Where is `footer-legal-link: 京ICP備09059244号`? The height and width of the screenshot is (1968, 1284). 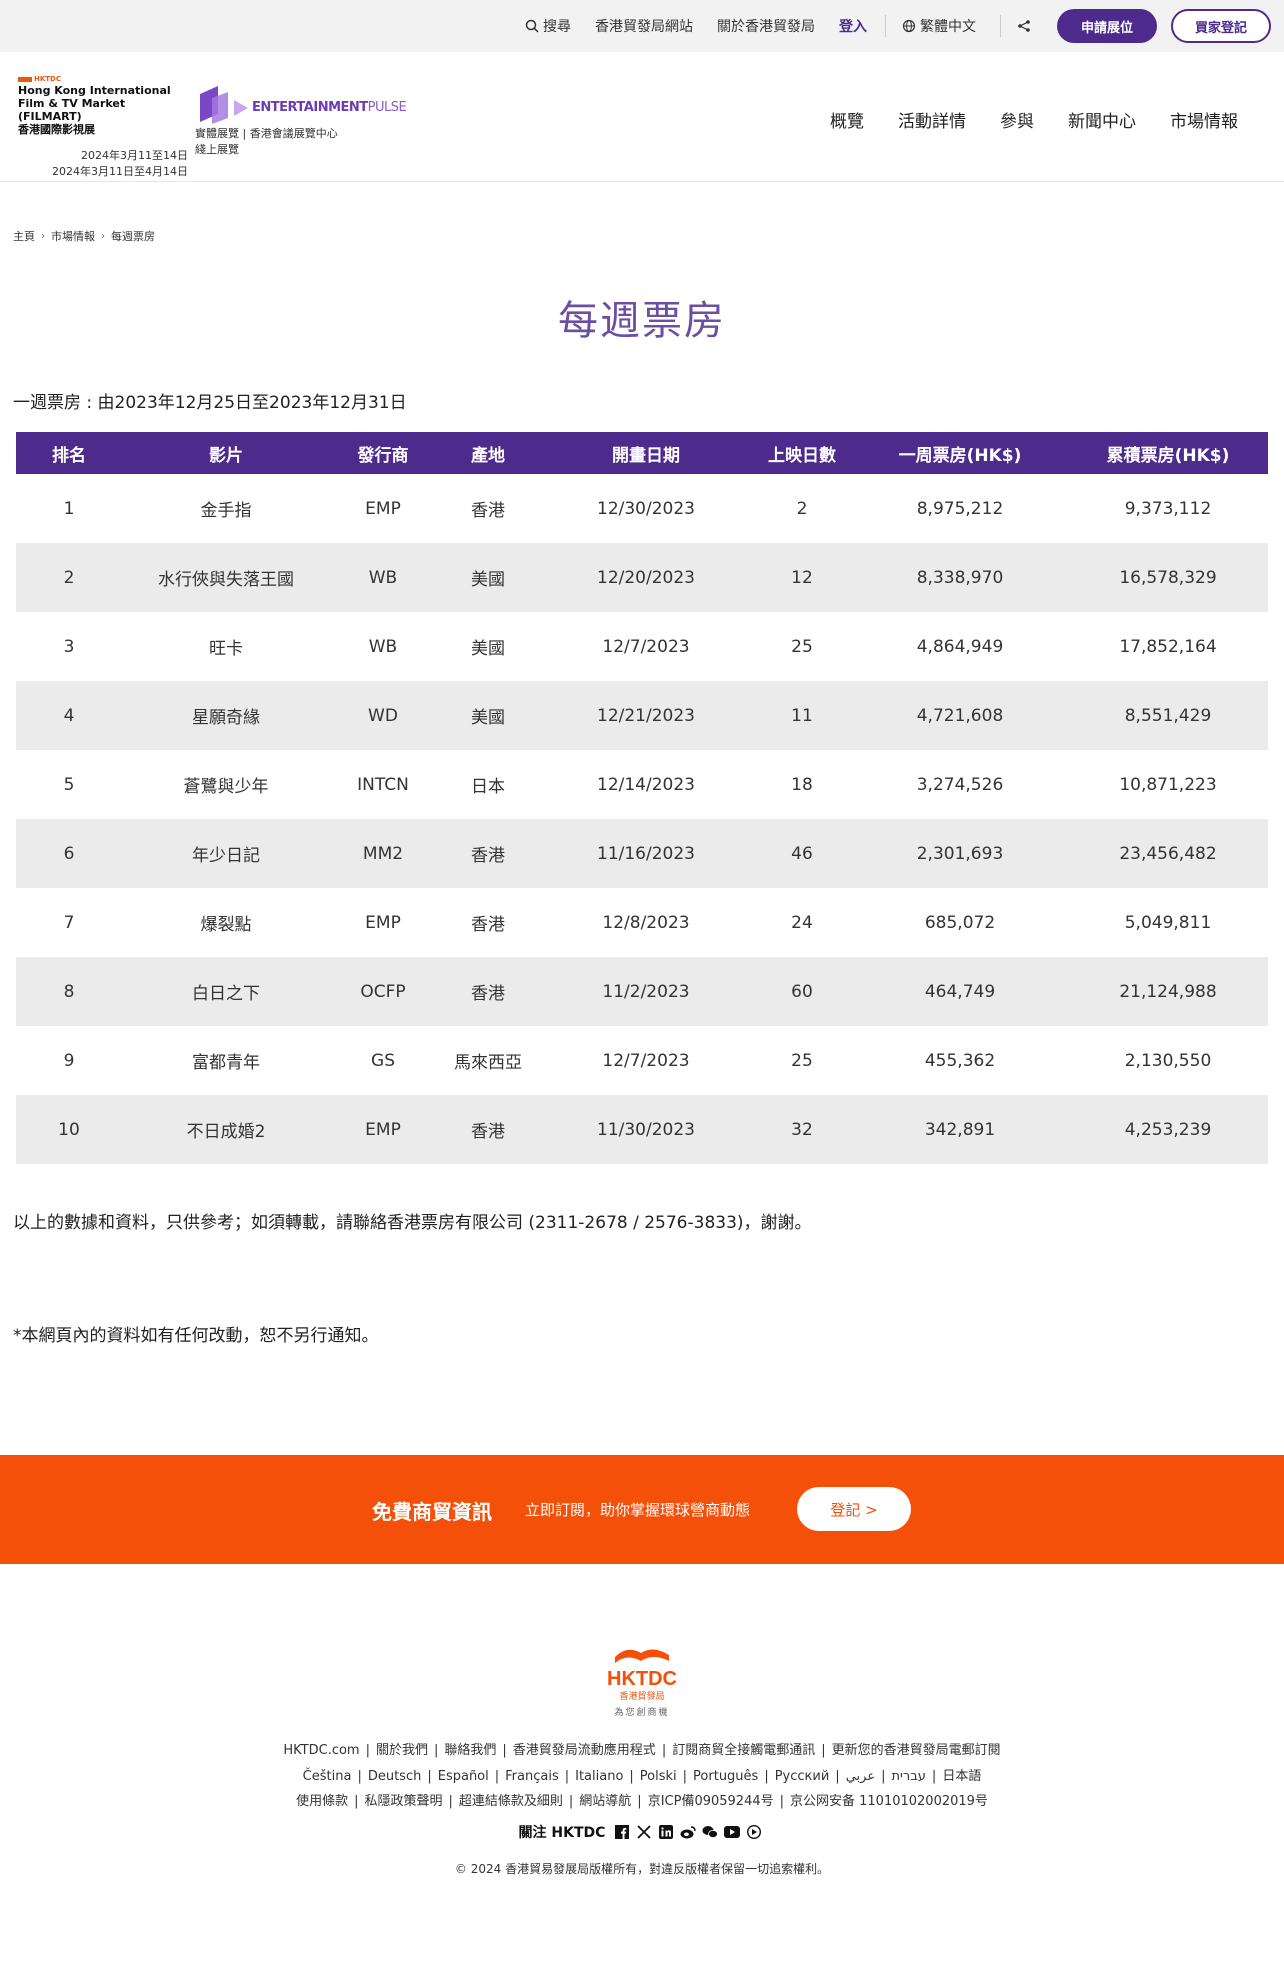
footer-legal-link: 京ICP備09059244号 is located at coordinates (711, 1801).